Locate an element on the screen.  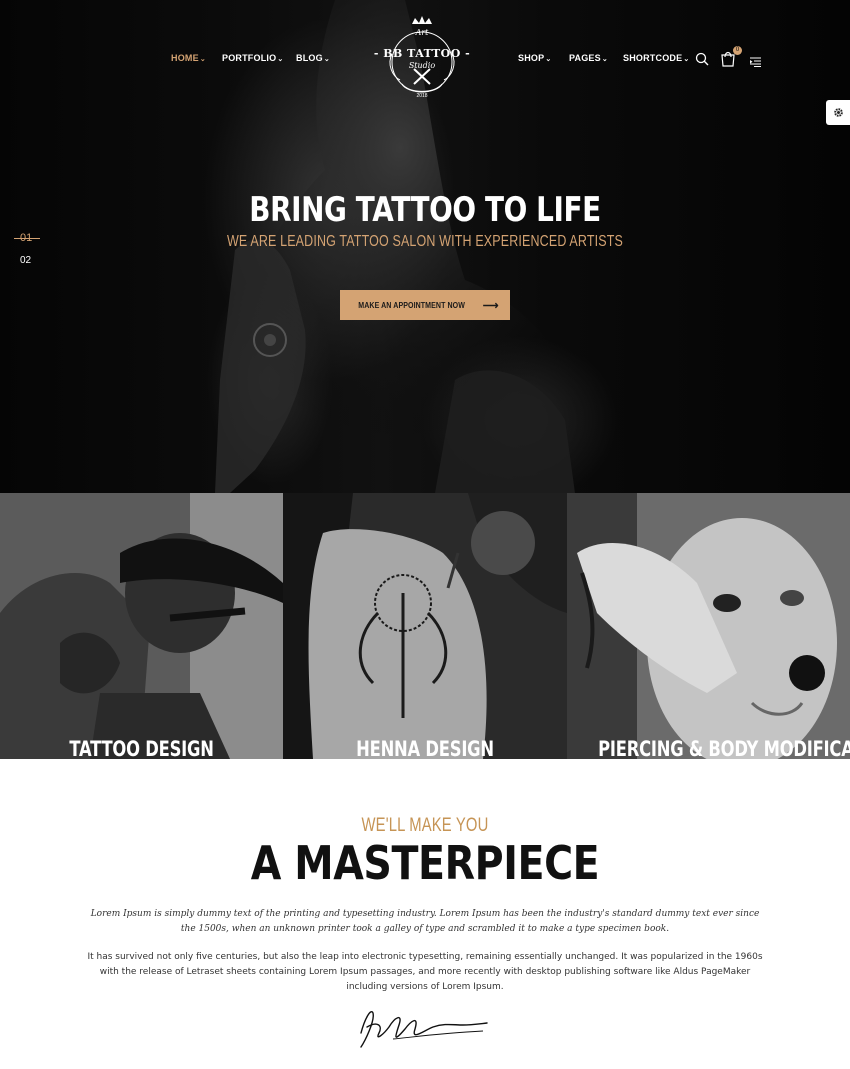
logo-top-text: Art is located at coordinates (422, 32).